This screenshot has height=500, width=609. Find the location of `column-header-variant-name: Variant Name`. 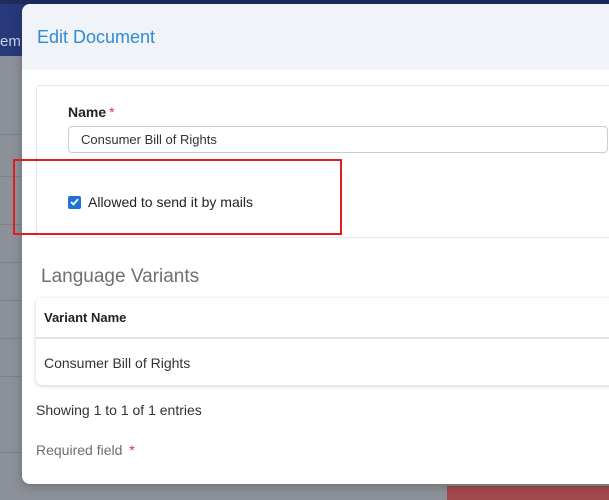

column-header-variant-name: Variant Name is located at coordinates (85, 317).